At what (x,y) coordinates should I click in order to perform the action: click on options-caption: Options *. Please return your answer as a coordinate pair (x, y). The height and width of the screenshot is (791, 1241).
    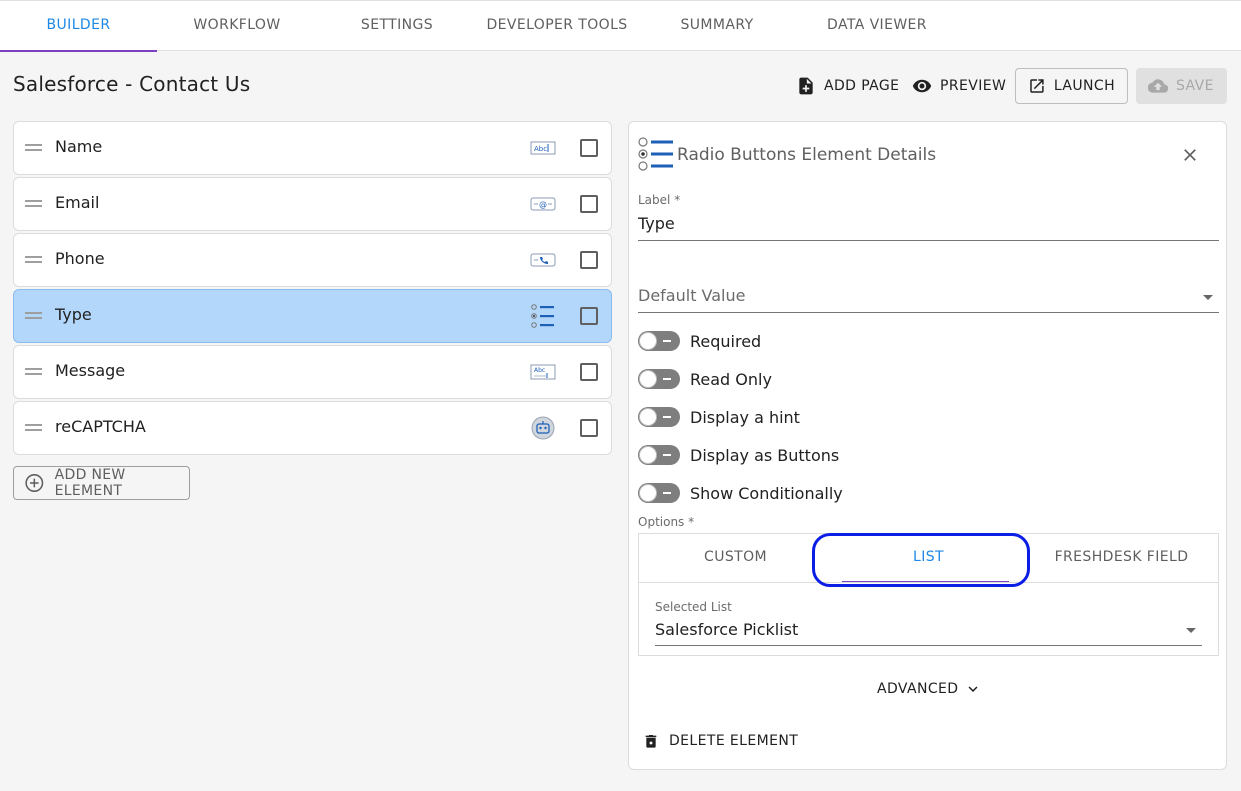
    Looking at the image, I should click on (666, 522).